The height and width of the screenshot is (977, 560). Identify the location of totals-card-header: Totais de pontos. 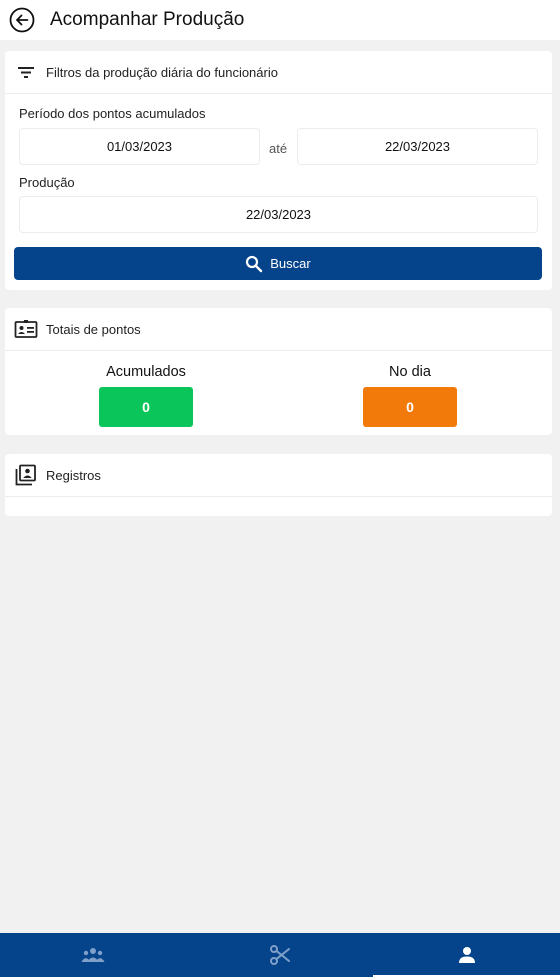
(278, 329).